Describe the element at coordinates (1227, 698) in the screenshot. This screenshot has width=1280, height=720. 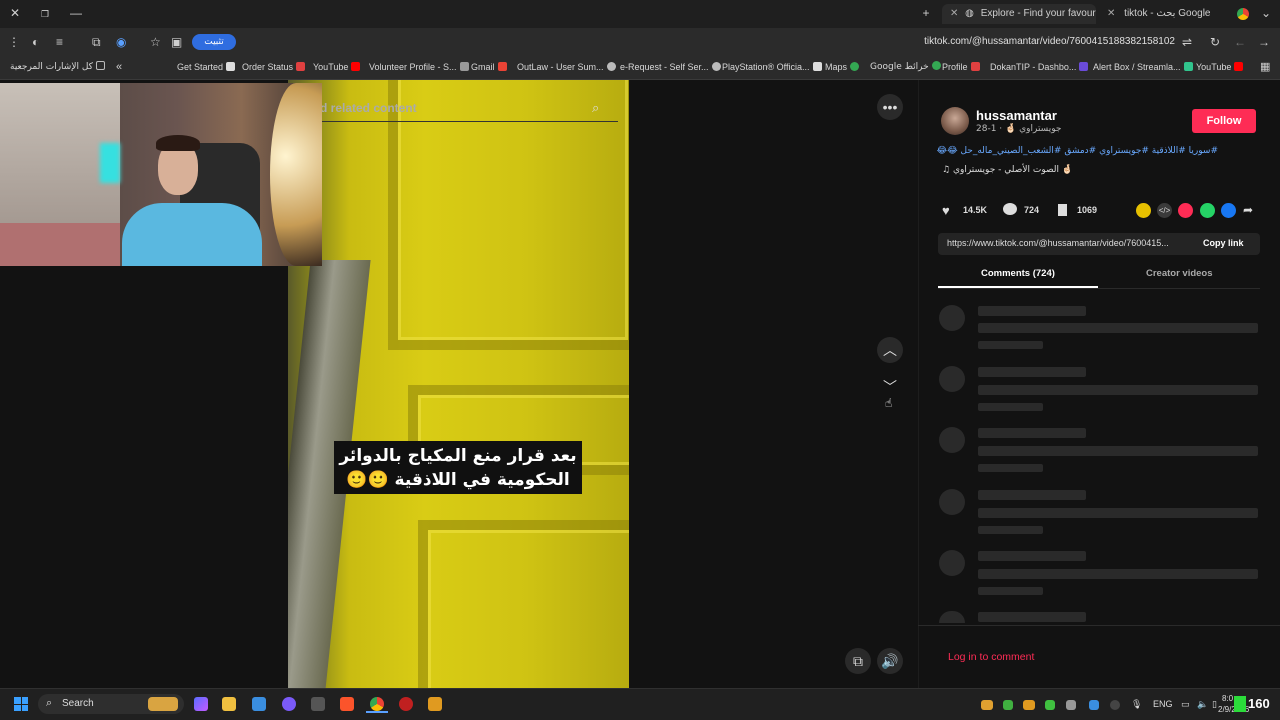
I see `clock-time: 8:0` at that location.